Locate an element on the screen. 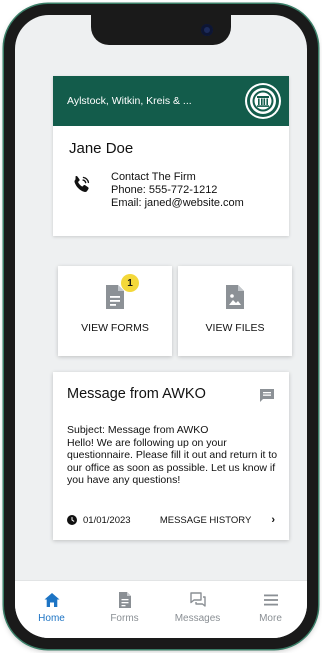 The height and width of the screenshot is (653, 322). message-date: 01/01/2023 is located at coordinates (107, 520).